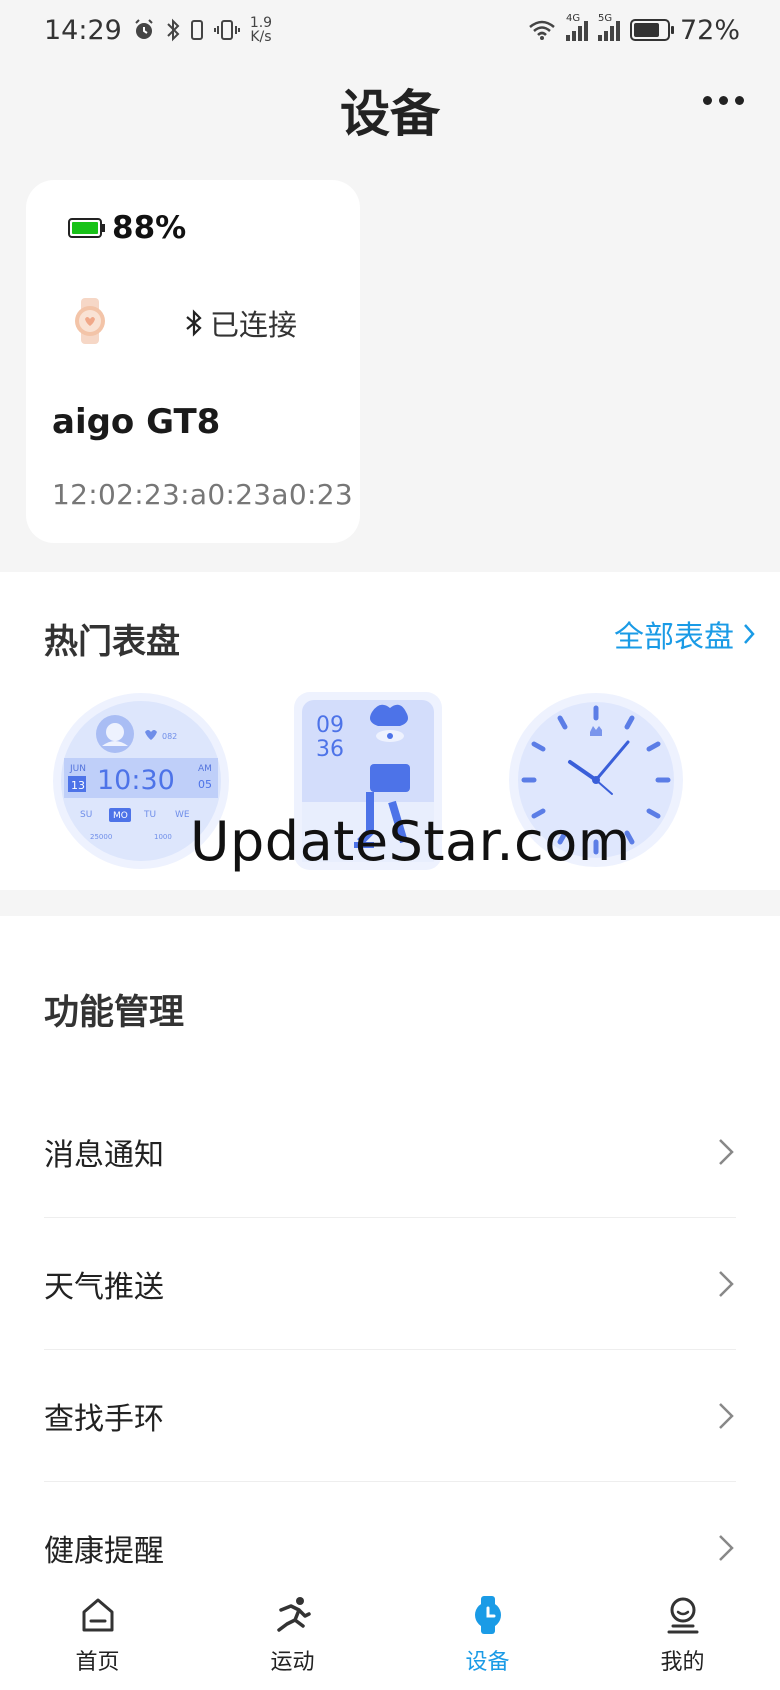 This screenshot has width=780, height=1690. Describe the element at coordinates (254, 325) in the screenshot. I see `connection-label: 已连接` at that location.